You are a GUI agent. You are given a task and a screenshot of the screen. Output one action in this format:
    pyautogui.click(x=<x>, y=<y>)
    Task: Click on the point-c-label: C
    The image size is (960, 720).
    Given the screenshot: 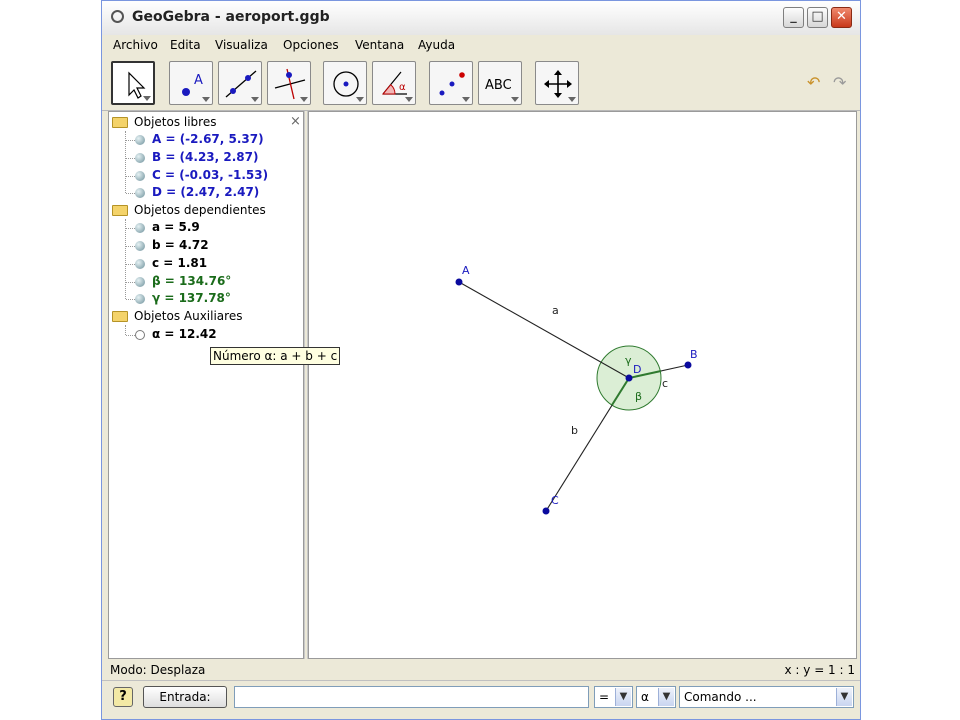 What is the action you would take?
    pyautogui.click(x=555, y=500)
    